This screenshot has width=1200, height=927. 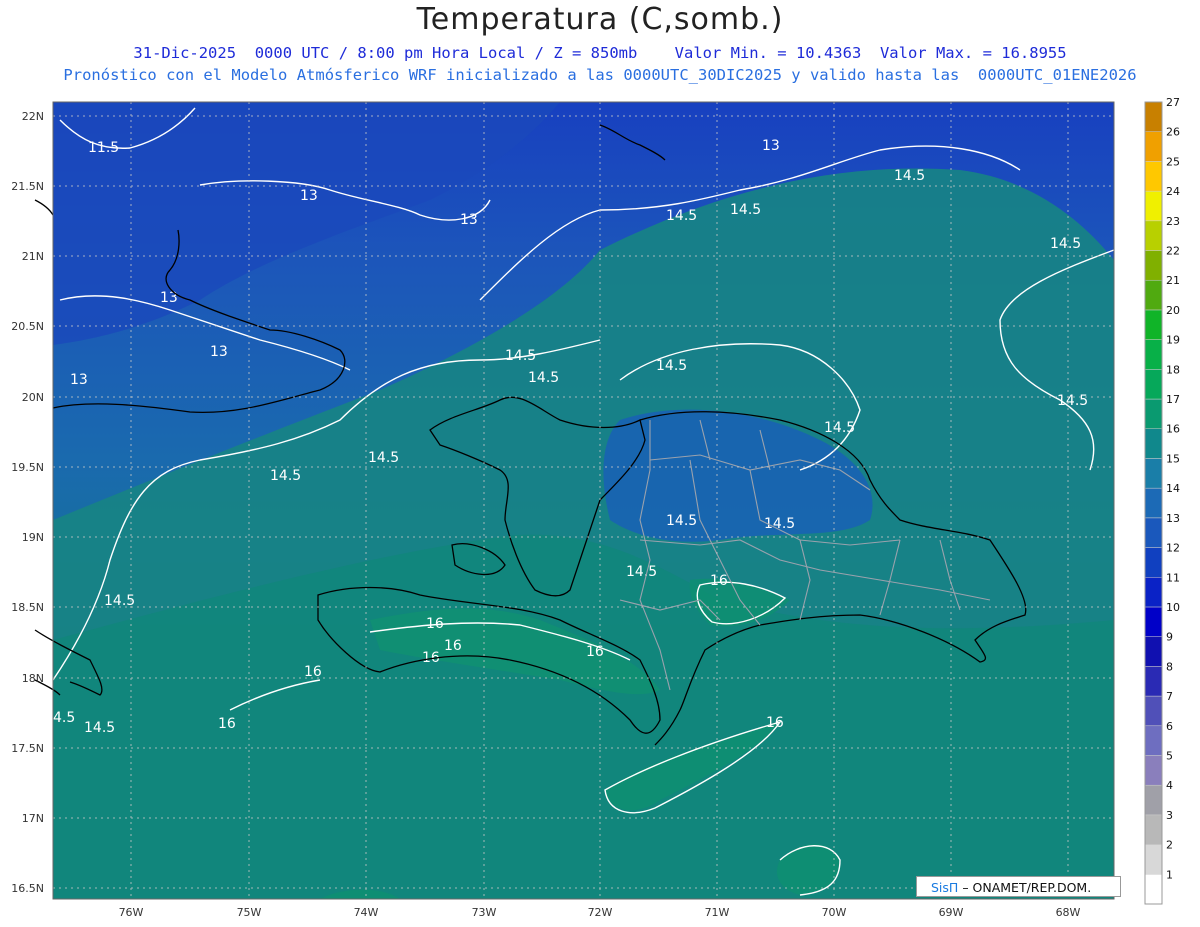 I want to click on longitude-axis: 76W 75W 74W 73W 72W 71W 70W 69W 68W, so click(x=600, y=912).